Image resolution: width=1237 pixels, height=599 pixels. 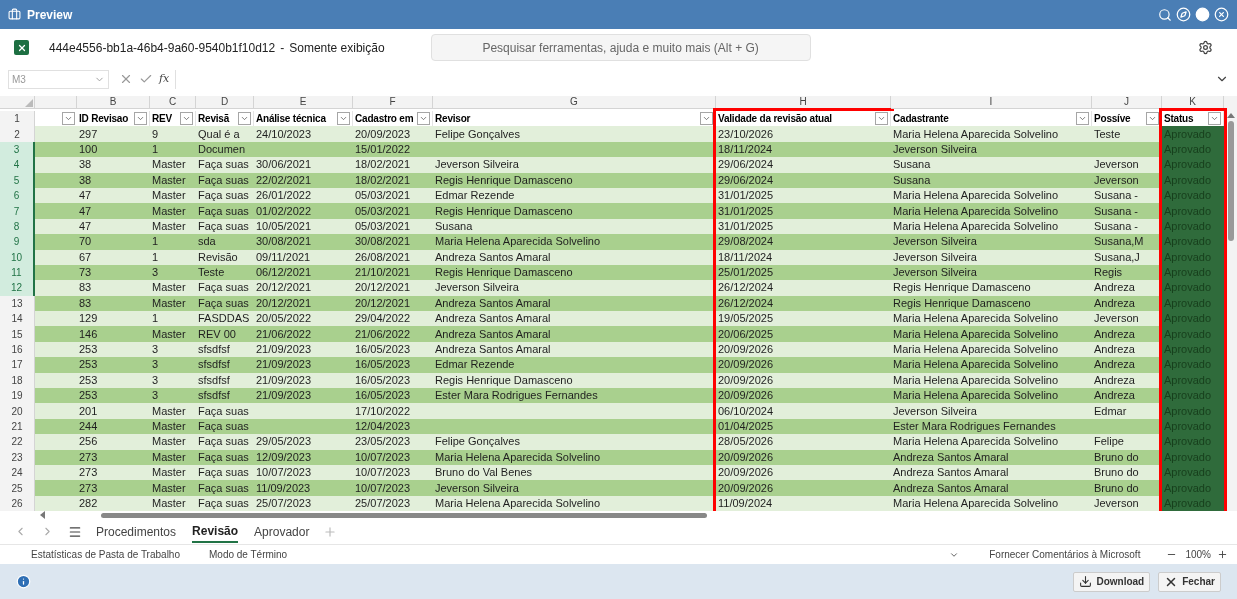 I want to click on table-cell: sfsdfsf, so click(x=225, y=396).